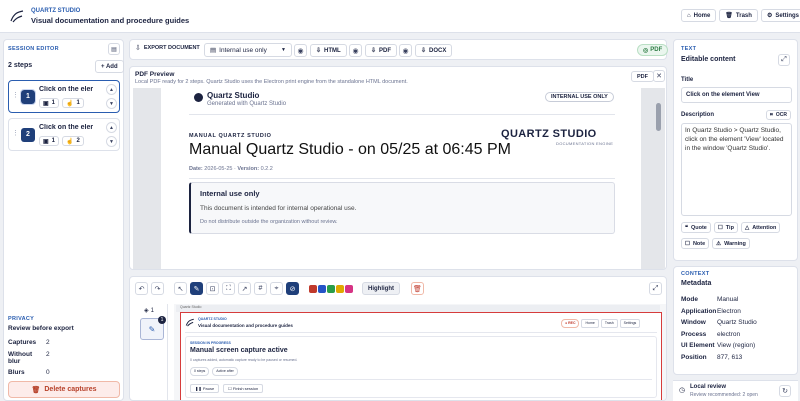 This screenshot has height=401, width=800. I want to click on eye-icon: ◉, so click(405, 51).